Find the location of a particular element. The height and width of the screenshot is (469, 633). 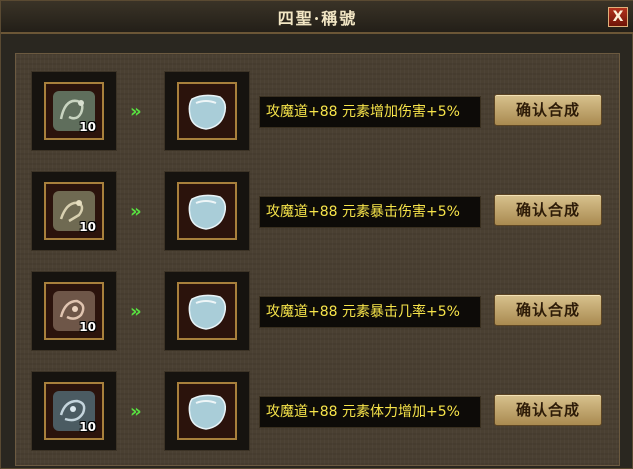

reward-description: 攻魔道+88 元素增加伤害+5% is located at coordinates (370, 112).